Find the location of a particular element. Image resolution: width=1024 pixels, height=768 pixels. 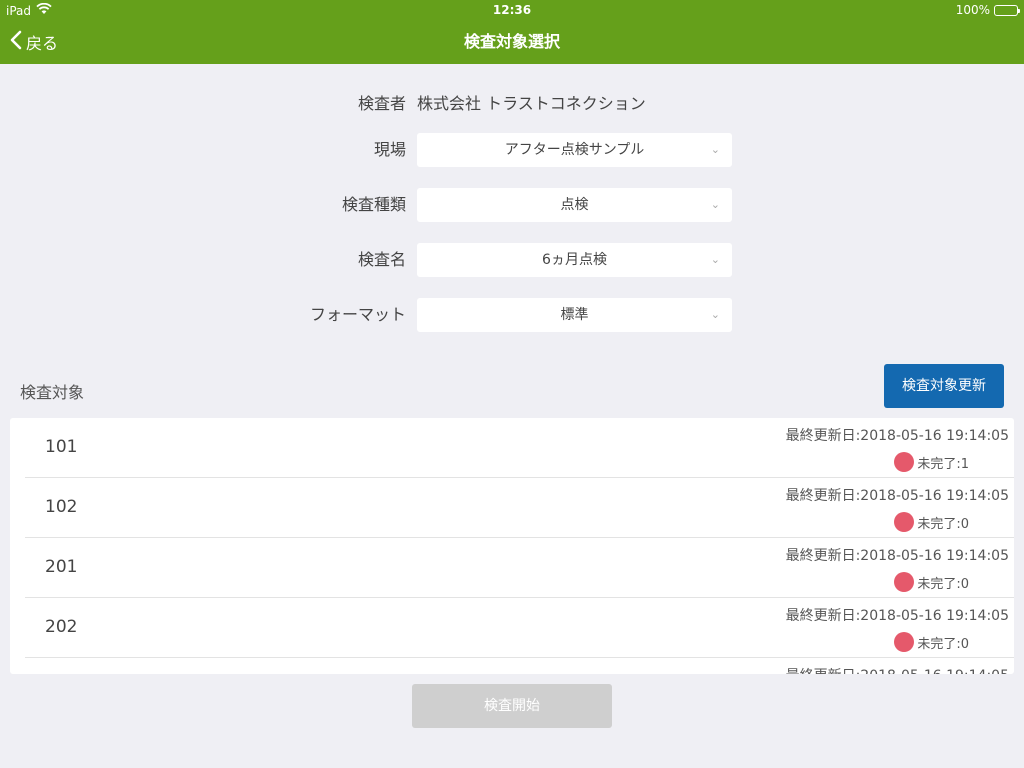

type-row: 検査種類 点検 ⌄ is located at coordinates (512, 205).